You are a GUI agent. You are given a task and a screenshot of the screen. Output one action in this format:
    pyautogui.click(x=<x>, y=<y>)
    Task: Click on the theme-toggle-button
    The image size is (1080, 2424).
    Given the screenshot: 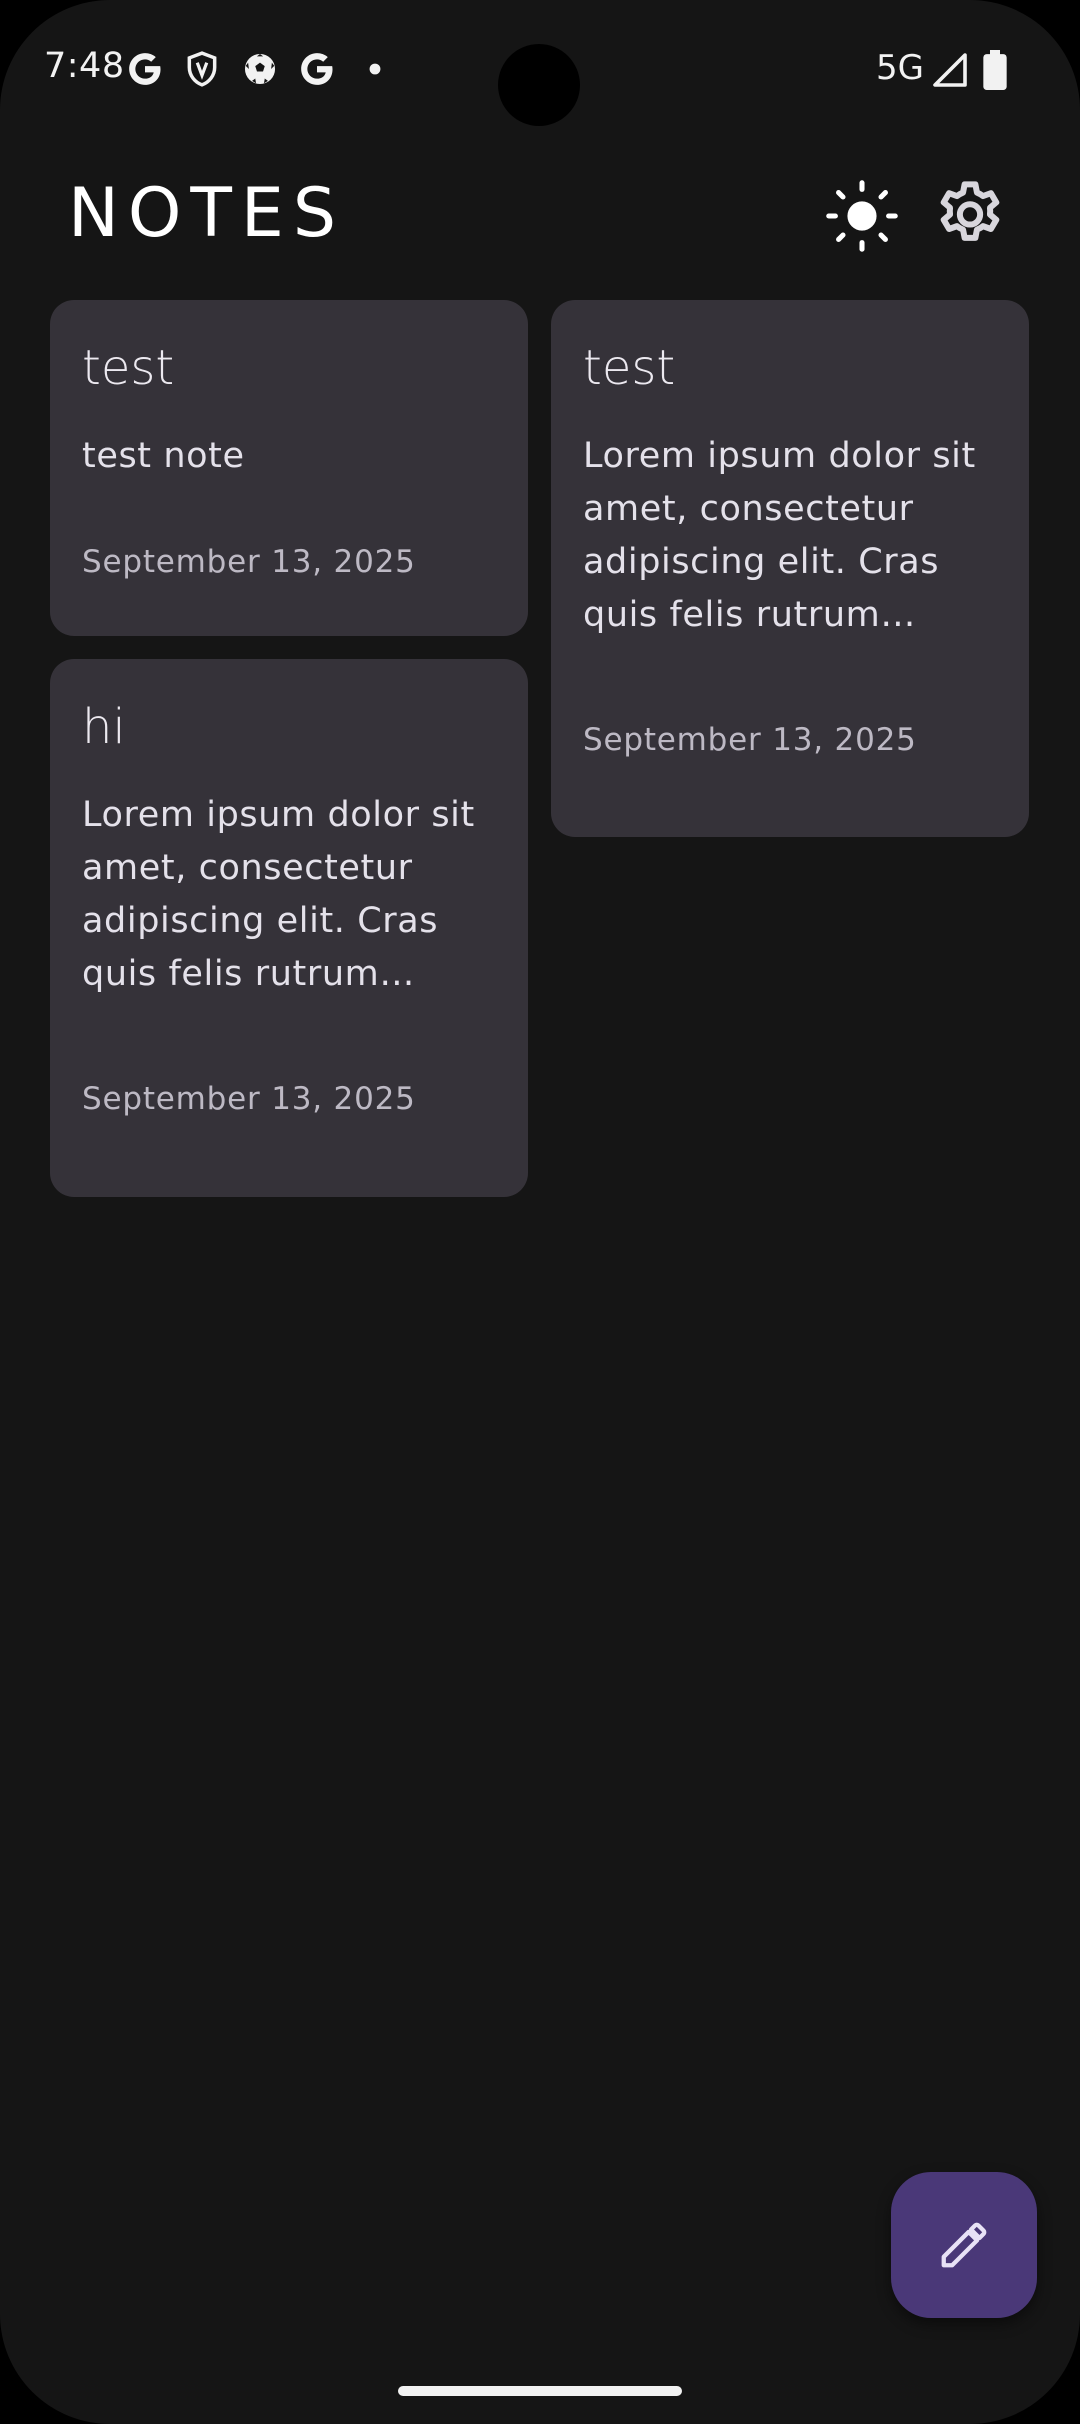 What is the action you would take?
    pyautogui.click(x=862, y=216)
    